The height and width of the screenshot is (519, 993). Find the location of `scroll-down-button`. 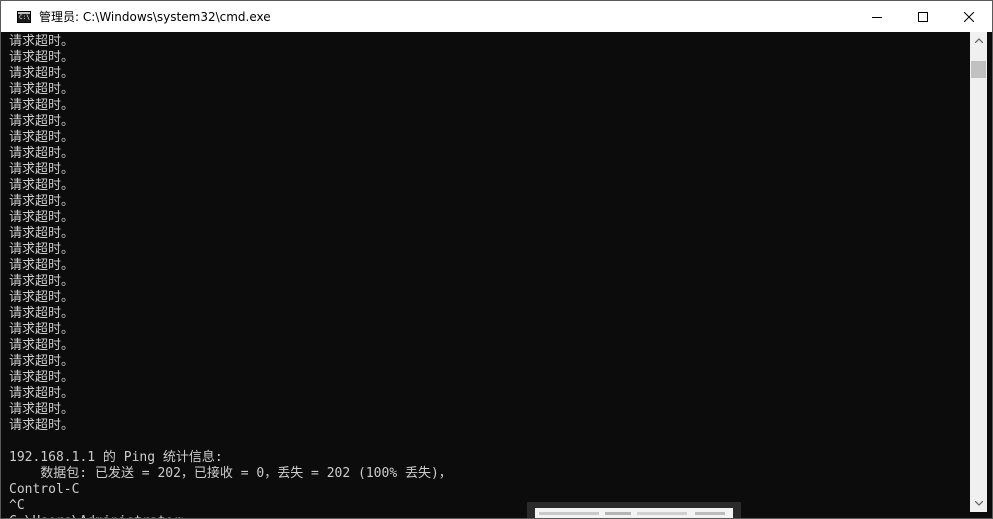

scroll-down-button is located at coordinates (978, 503).